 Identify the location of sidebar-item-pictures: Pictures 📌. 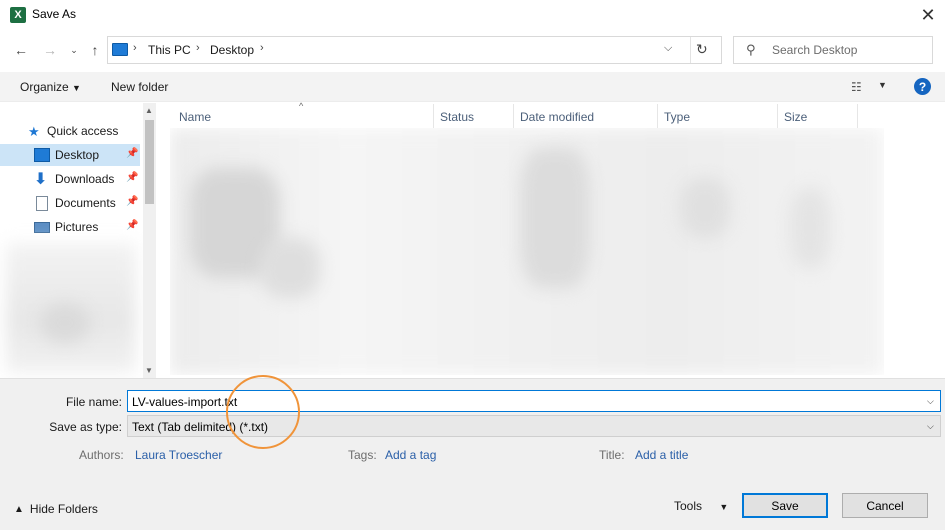
(70, 227).